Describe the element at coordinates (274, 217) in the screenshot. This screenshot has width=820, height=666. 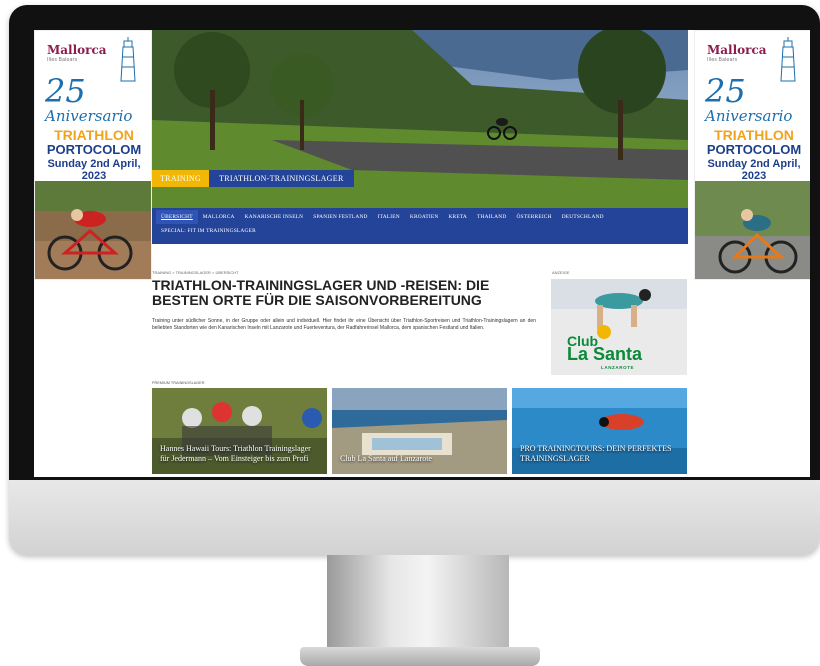
I see `nav-item-kanarische-inseln: KANARISCHE INSELN` at that location.